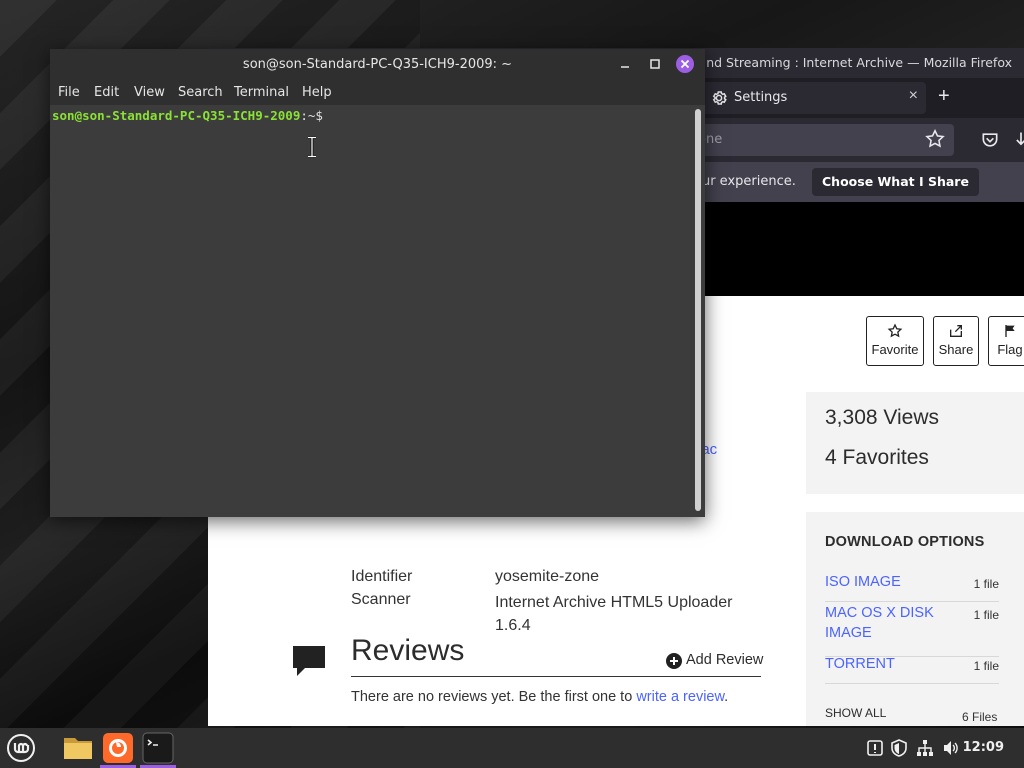  Describe the element at coordinates (408, 650) in the screenshot. I see `reviews-heading: Reviews` at that location.